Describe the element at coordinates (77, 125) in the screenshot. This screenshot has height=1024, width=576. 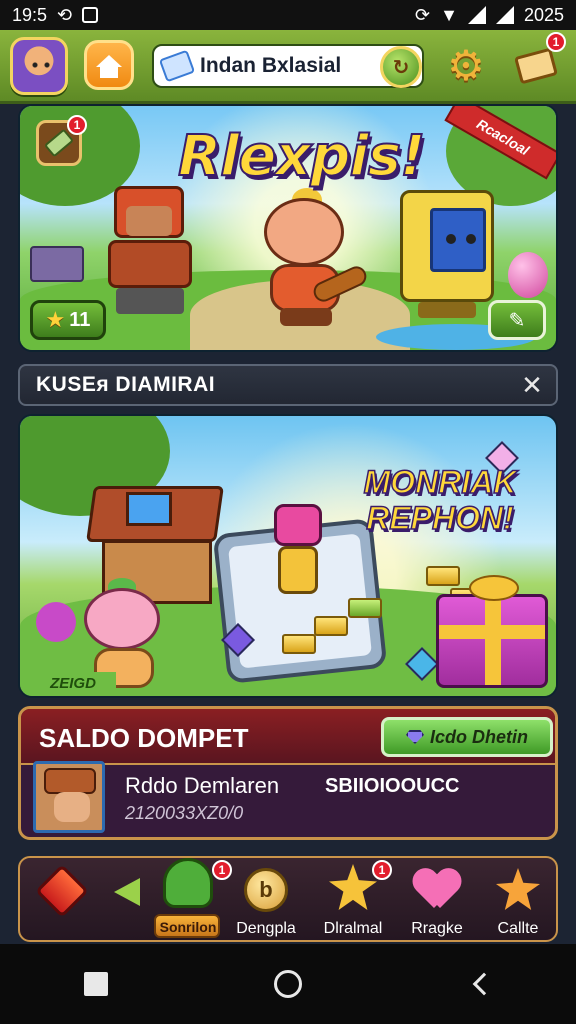
I see `quest-badge: 1` at that location.